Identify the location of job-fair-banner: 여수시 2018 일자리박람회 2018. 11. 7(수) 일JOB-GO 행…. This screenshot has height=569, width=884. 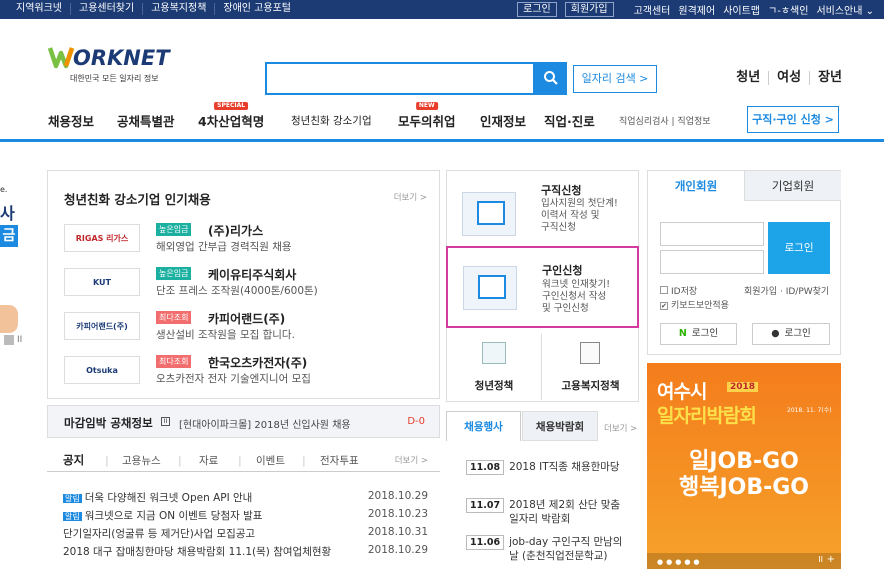
(744, 466).